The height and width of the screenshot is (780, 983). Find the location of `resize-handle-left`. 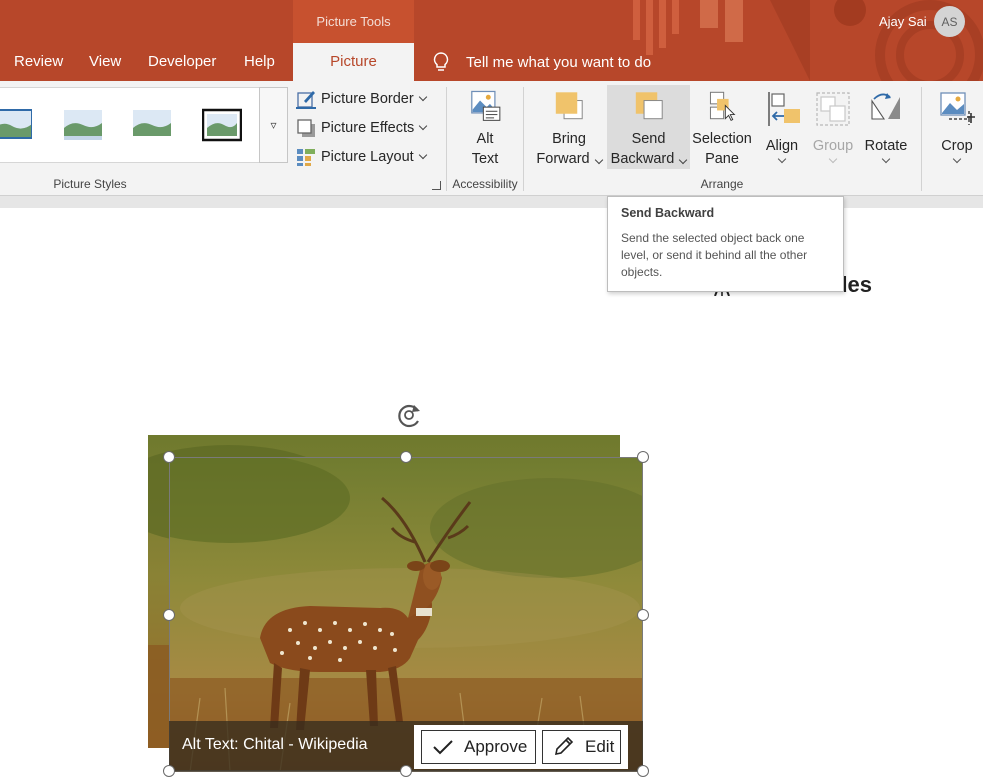

resize-handle-left is located at coordinates (169, 615).